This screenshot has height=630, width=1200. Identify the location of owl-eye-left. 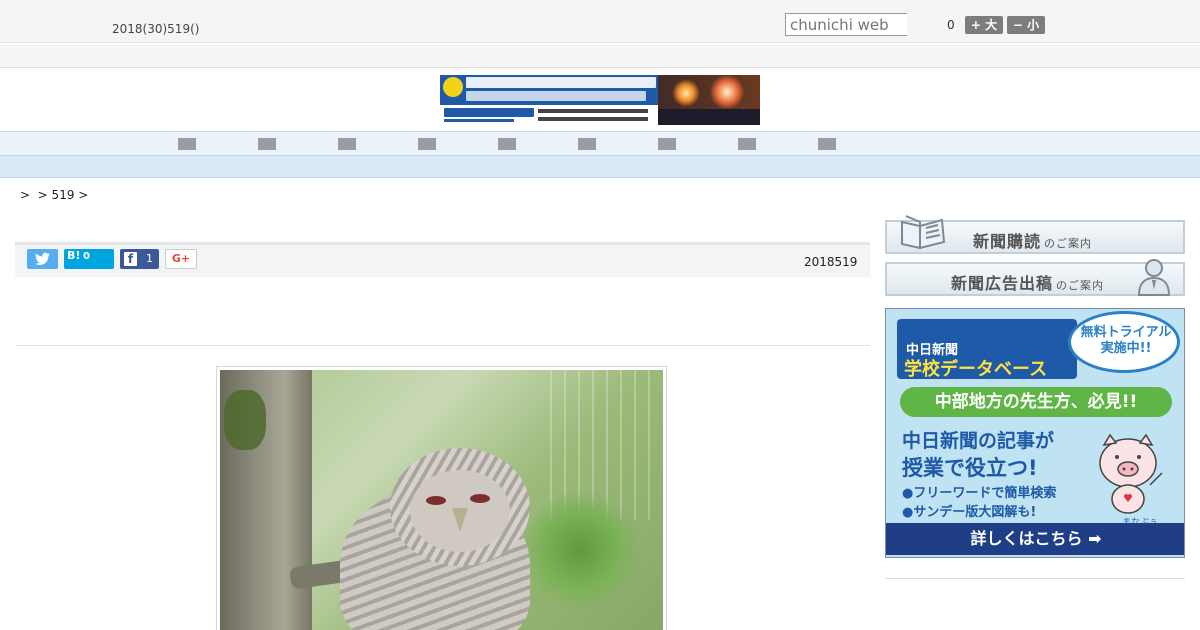
(436, 500).